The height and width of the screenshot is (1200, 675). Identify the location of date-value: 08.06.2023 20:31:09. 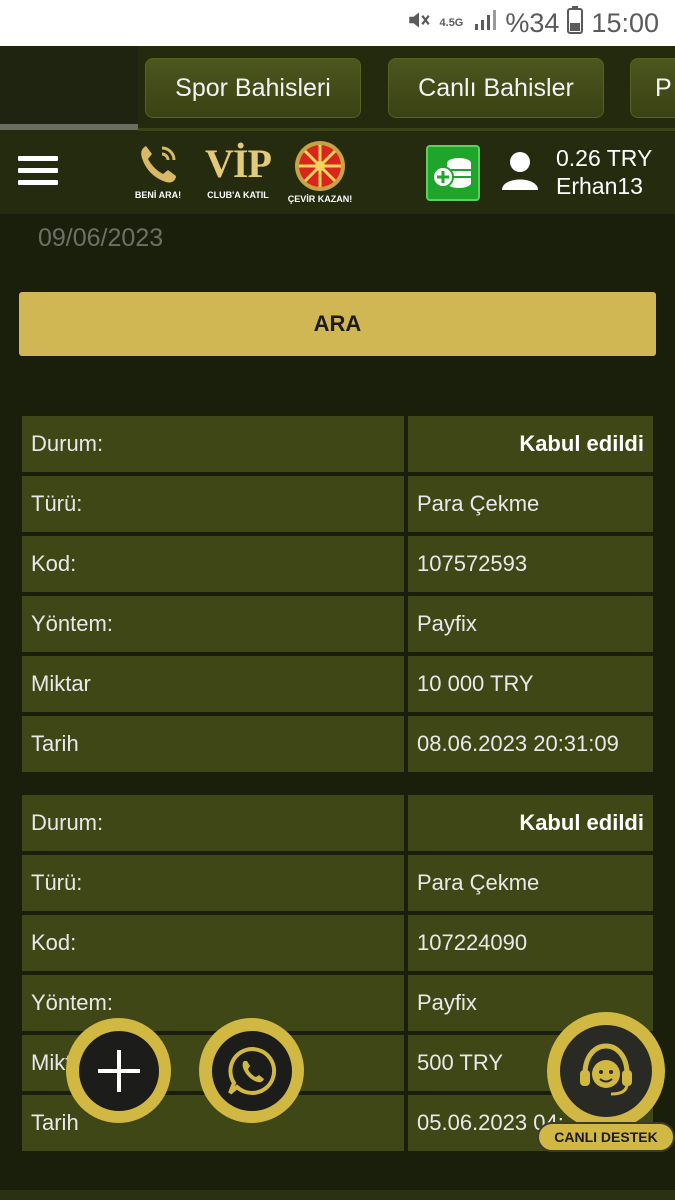
(530, 744).